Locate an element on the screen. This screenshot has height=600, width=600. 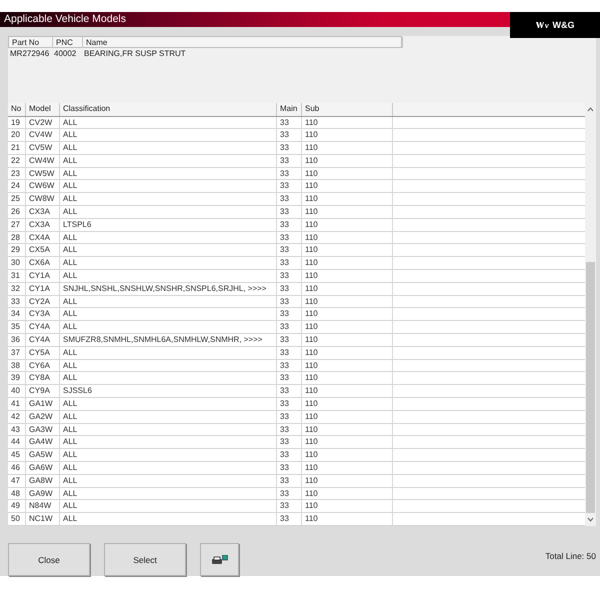
close-button: Close is located at coordinates (49, 559).